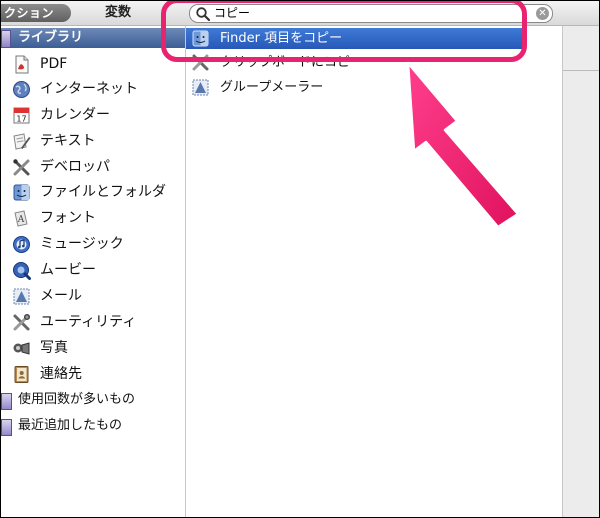 The height and width of the screenshot is (518, 600). Describe the element at coordinates (21, 374) in the screenshot. I see `contacts-icon` at that location.